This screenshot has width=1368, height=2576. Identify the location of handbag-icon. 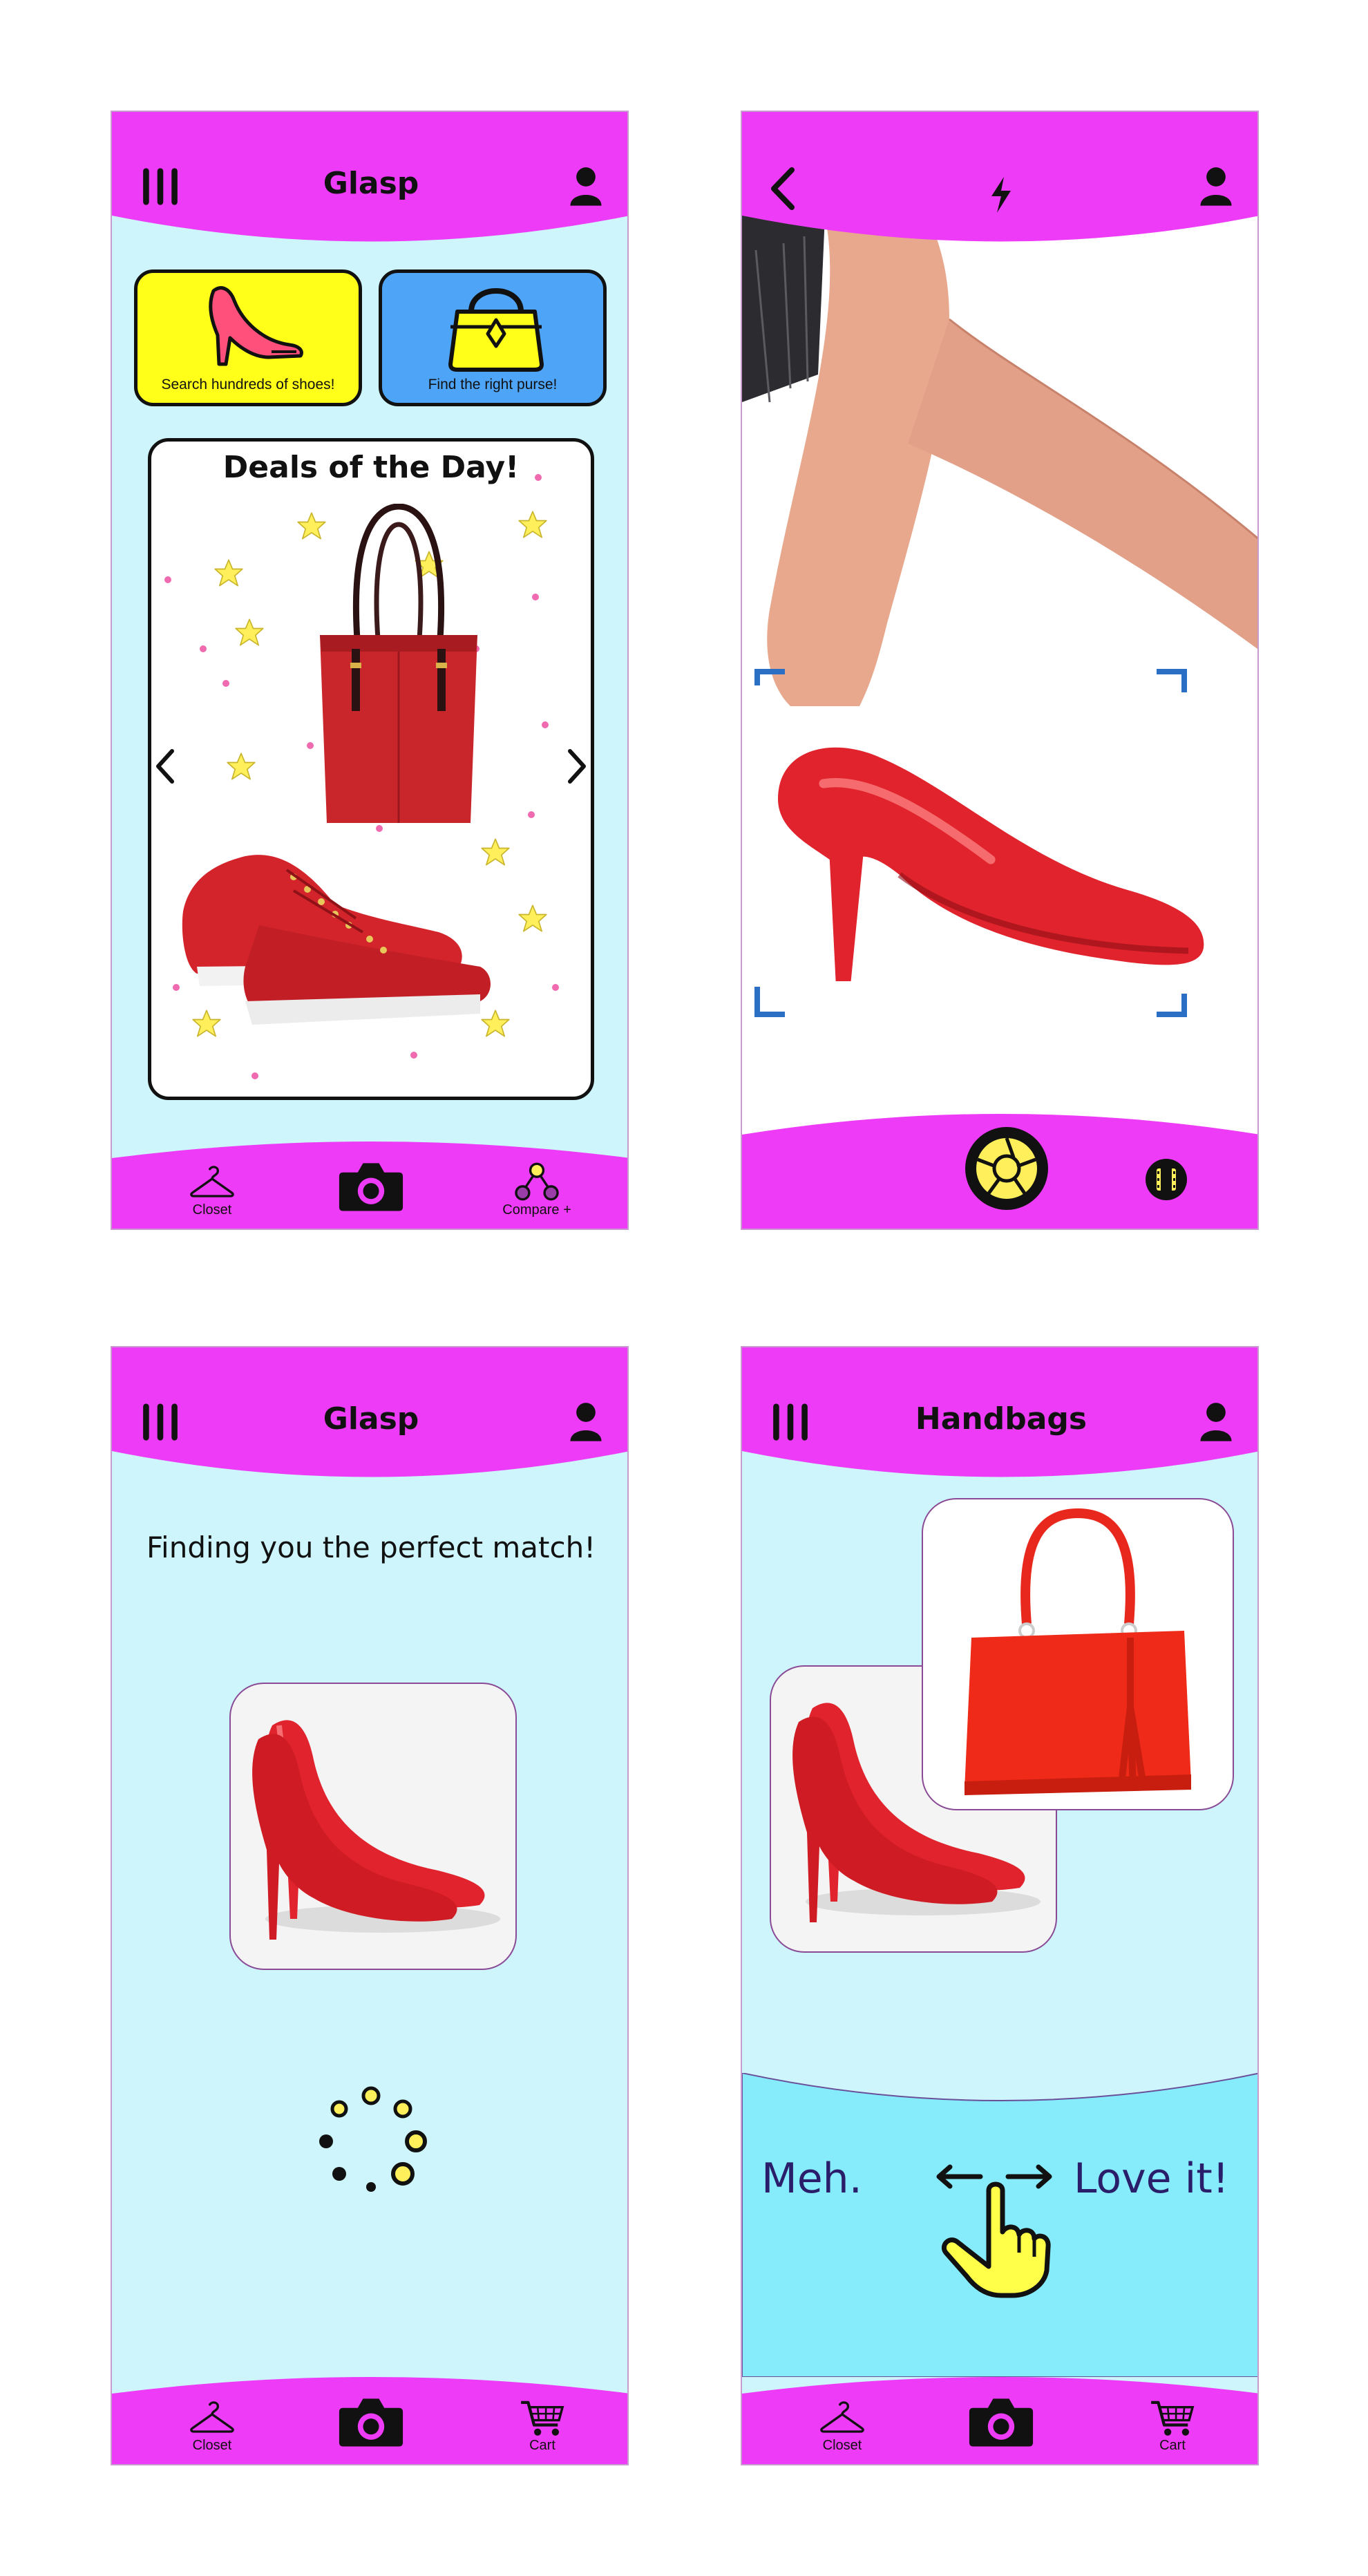
(496, 330).